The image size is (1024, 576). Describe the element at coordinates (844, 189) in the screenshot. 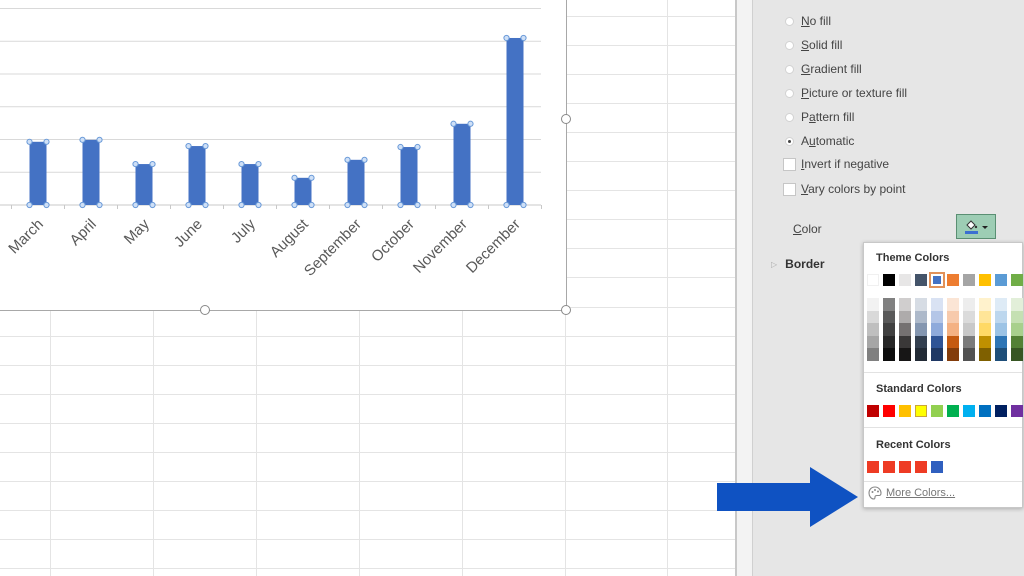

I see `checkbox-vary-colors-by-point: Vary colors by point` at that location.